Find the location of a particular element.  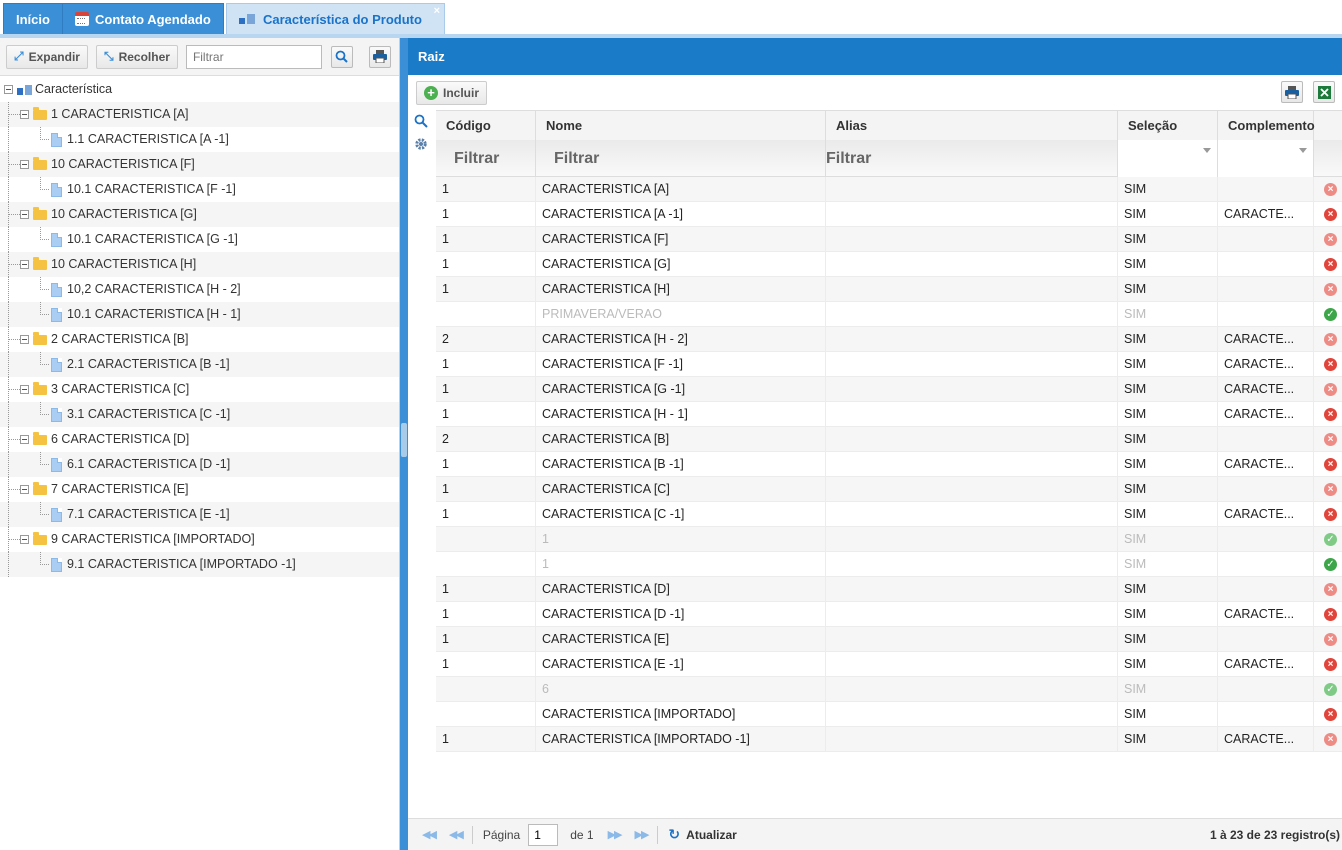

column-header-codigo: Código is located at coordinates (486, 126).